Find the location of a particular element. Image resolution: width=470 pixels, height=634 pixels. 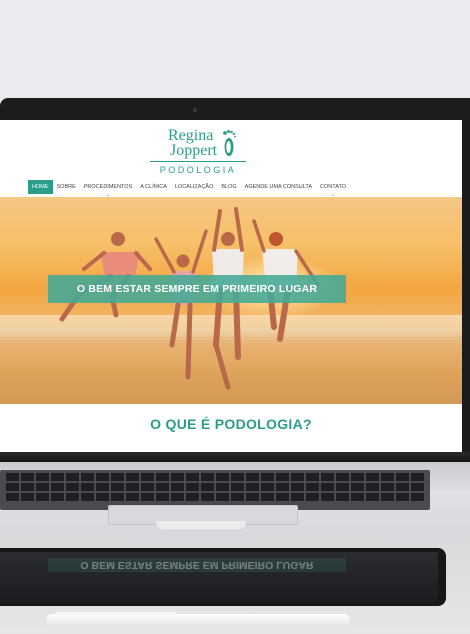

logo-tagline: PODOLOGIA is located at coordinates (198, 170).